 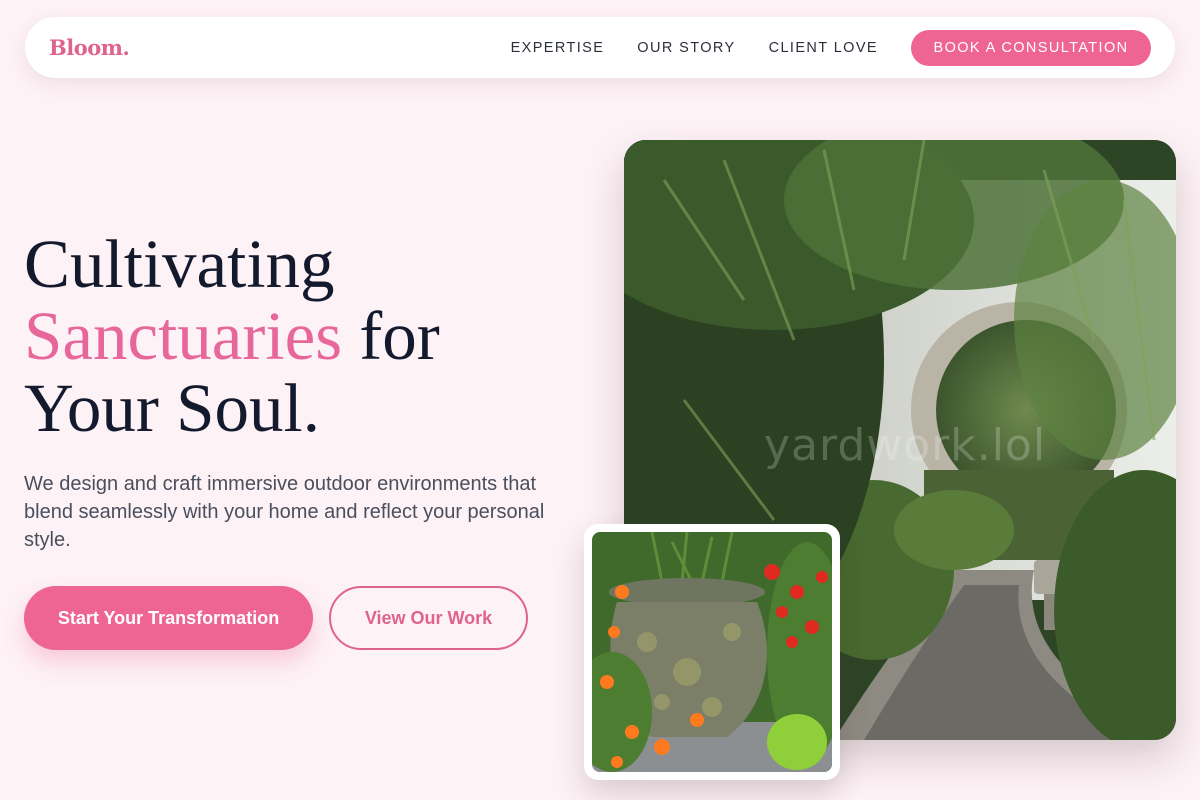 What do you see at coordinates (179, 264) in the screenshot?
I see `hero-title-line1: Cultivating` at bounding box center [179, 264].